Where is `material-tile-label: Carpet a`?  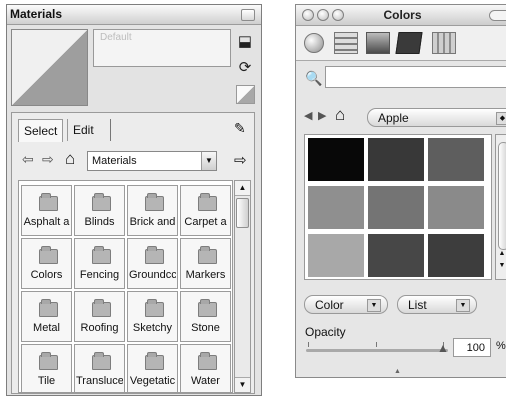
material-tile-label: Carpet a is located at coordinates (205, 222).